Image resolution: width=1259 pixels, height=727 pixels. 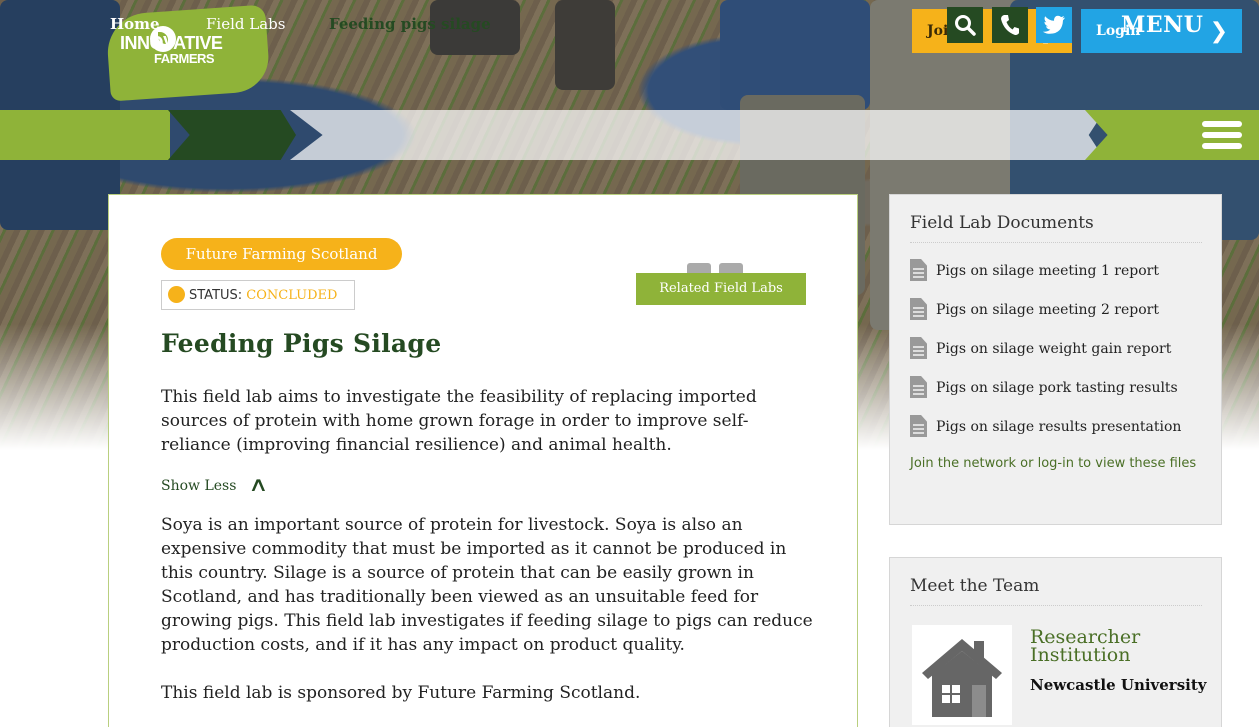 What do you see at coordinates (184, 58) in the screenshot?
I see `logo-line-2: FARMERS` at bounding box center [184, 58].